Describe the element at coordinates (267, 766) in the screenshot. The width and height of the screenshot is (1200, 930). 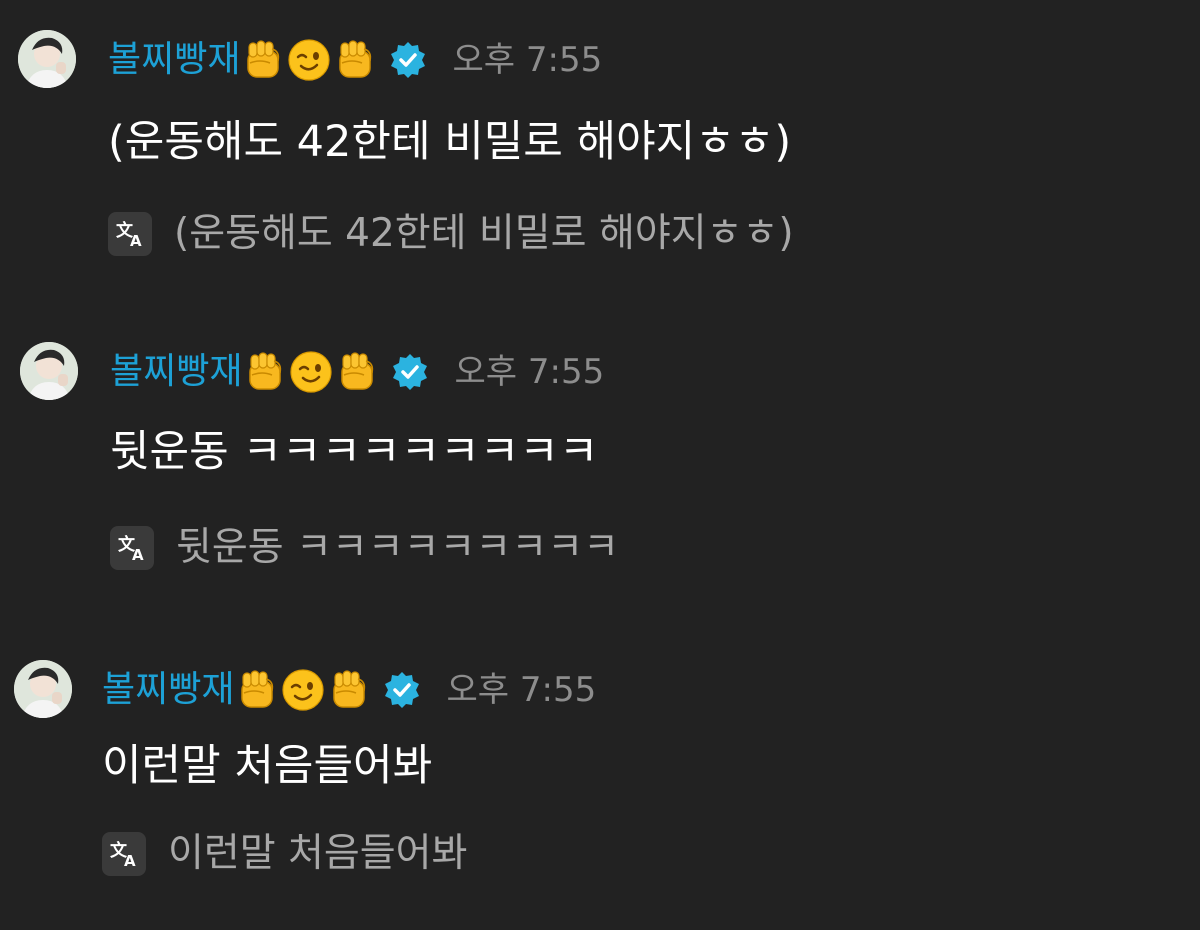
I see `message-text: 이런말 처음들어봐` at that location.